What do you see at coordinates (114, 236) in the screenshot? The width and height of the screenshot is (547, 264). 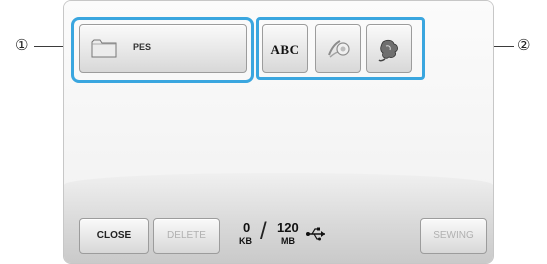 I see `close-button: CLOSE` at bounding box center [114, 236].